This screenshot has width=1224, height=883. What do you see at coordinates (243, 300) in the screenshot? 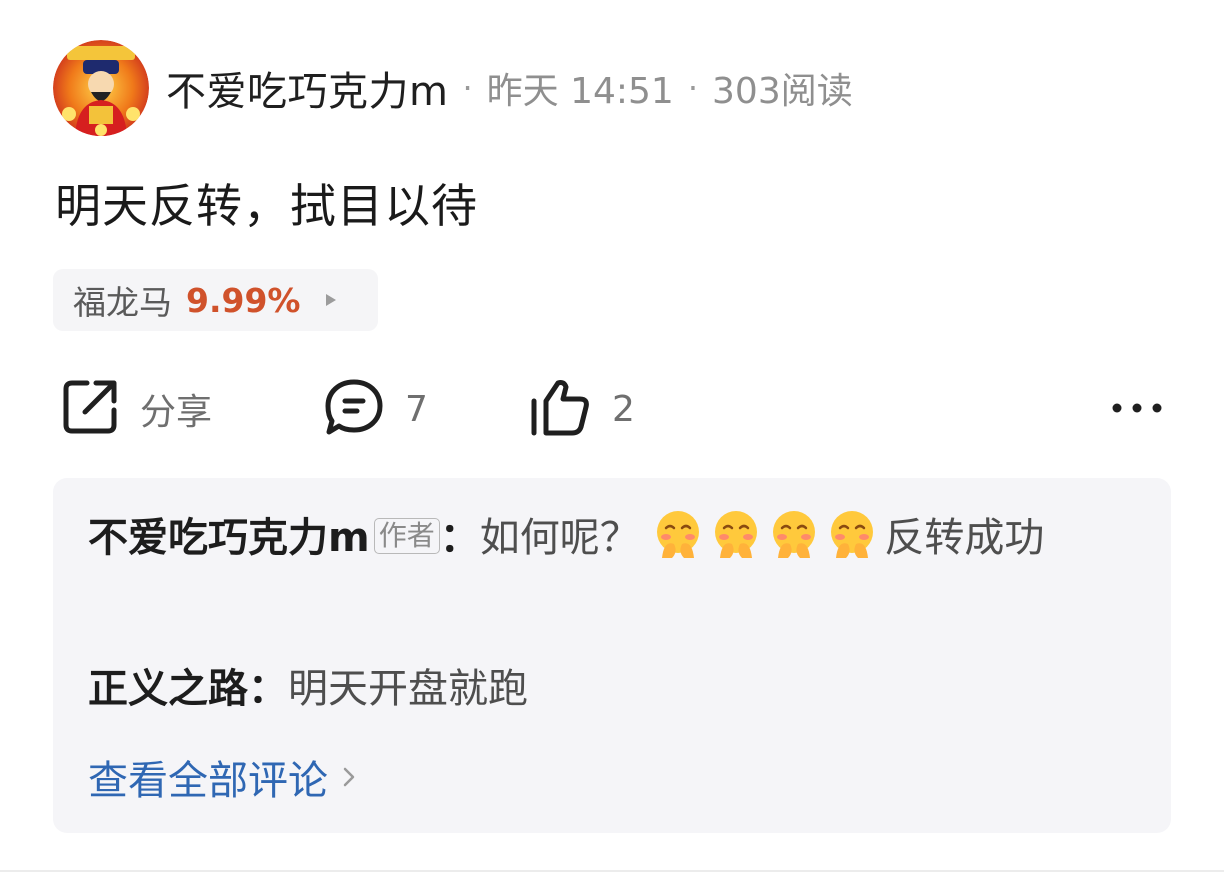
I see `stock-change: 9.99%` at bounding box center [243, 300].